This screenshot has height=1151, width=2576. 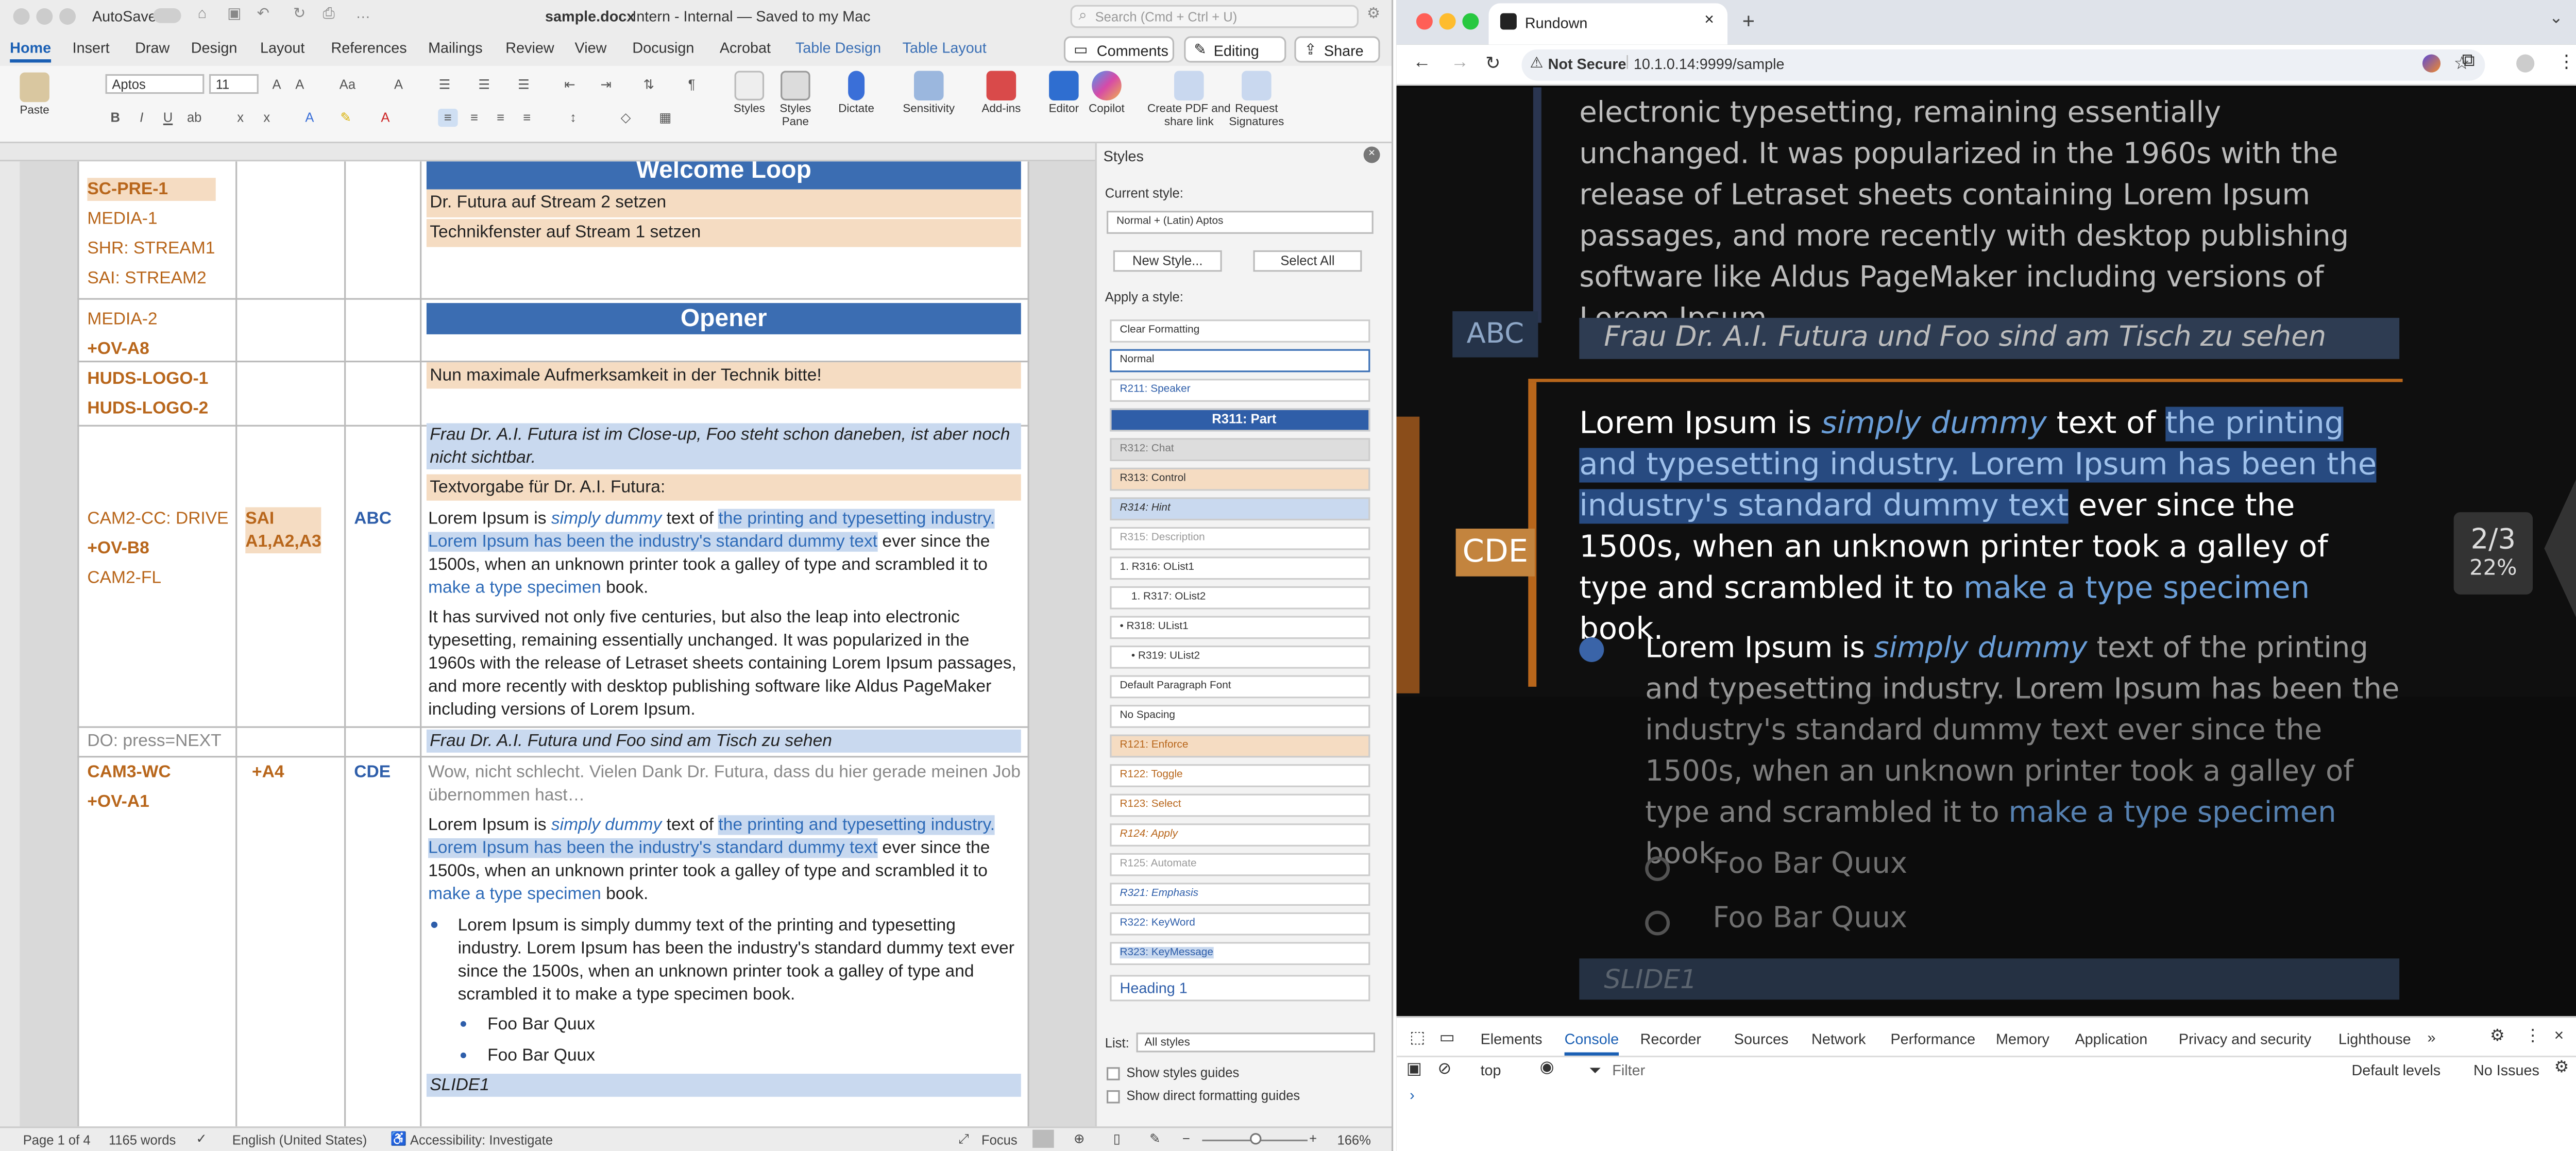 I want to click on share-button: ⇪ Share, so click(x=1337, y=49).